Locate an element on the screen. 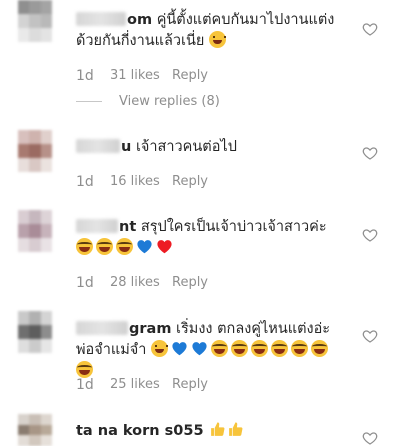 The height and width of the screenshot is (446, 405). comment-text: สรุปใครเป็นเจ้าบ่าวเจ้าสาวค่ะ is located at coordinates (233, 227).